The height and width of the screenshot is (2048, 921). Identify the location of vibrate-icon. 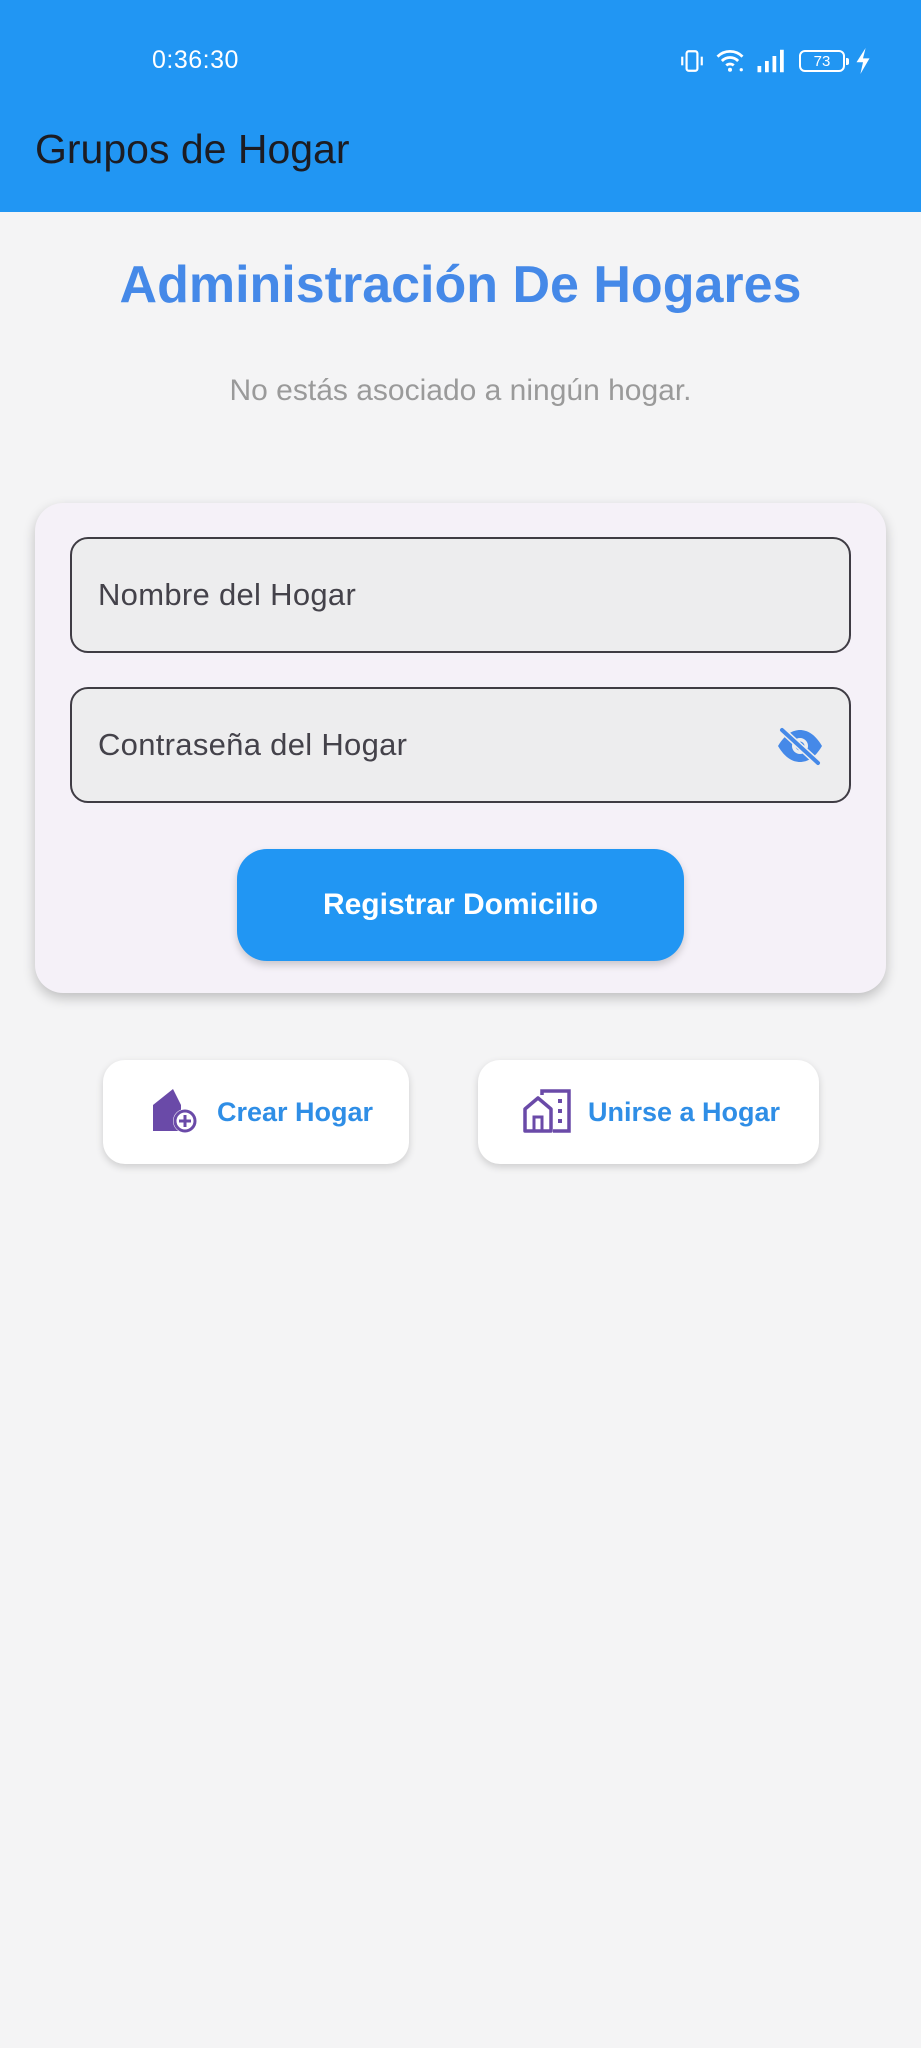
(692, 61).